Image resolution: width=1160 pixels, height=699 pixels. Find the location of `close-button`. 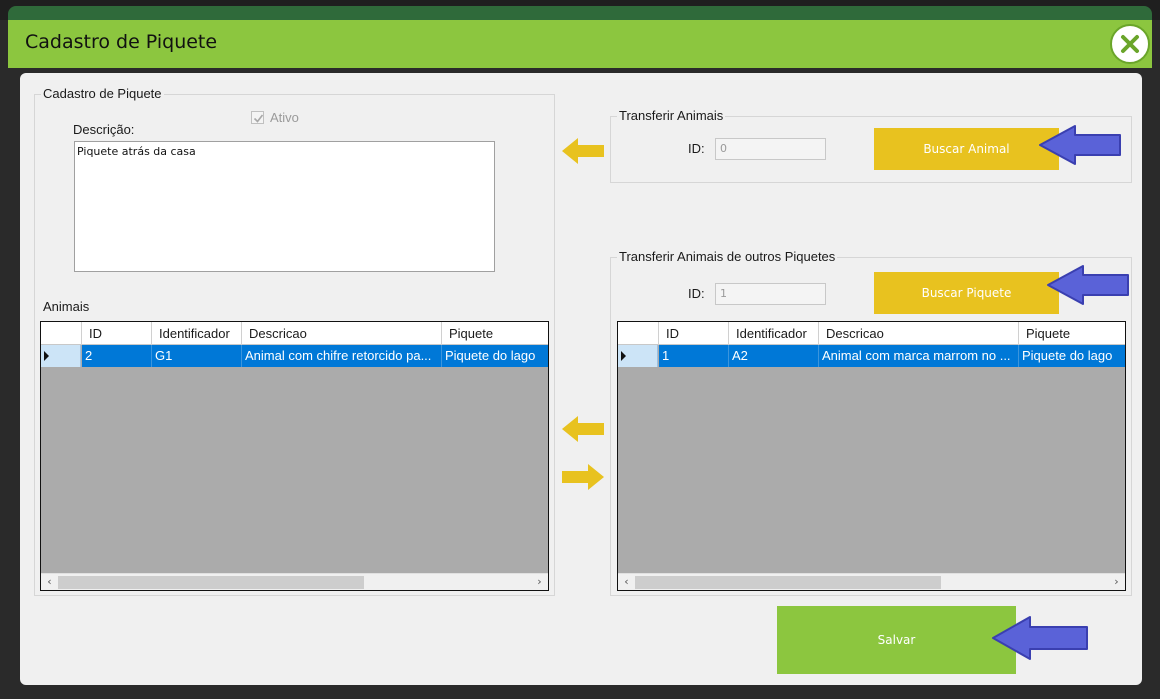

close-button is located at coordinates (1130, 44).